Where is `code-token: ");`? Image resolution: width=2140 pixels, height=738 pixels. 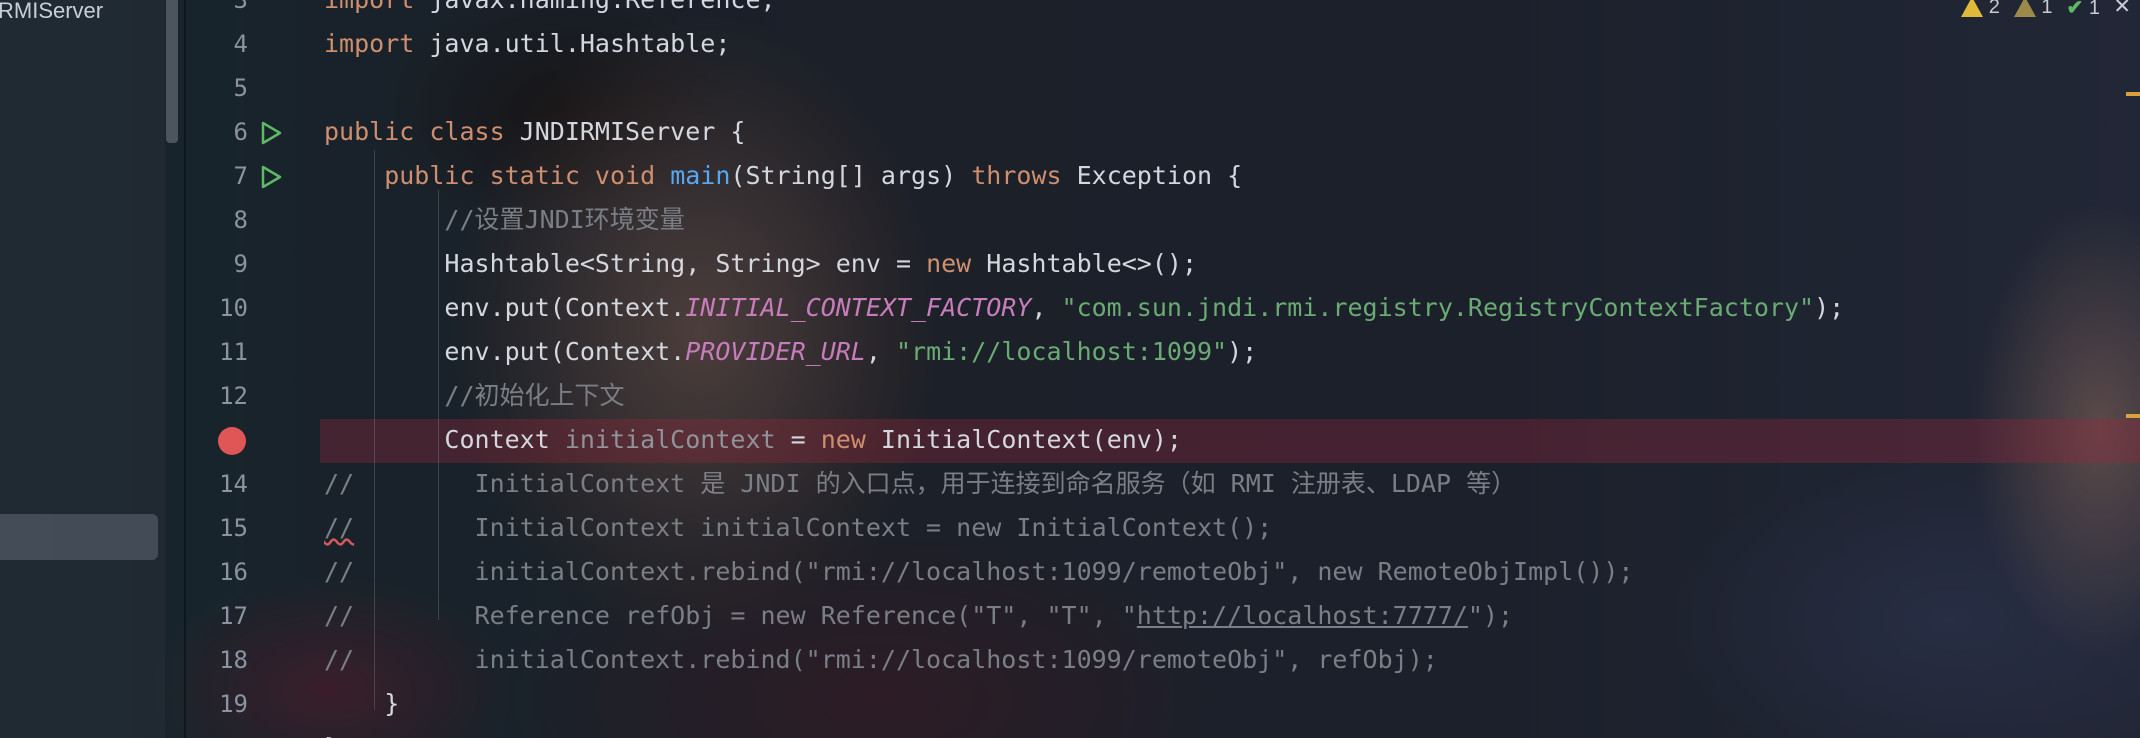
code-token: "); is located at coordinates (1490, 615).